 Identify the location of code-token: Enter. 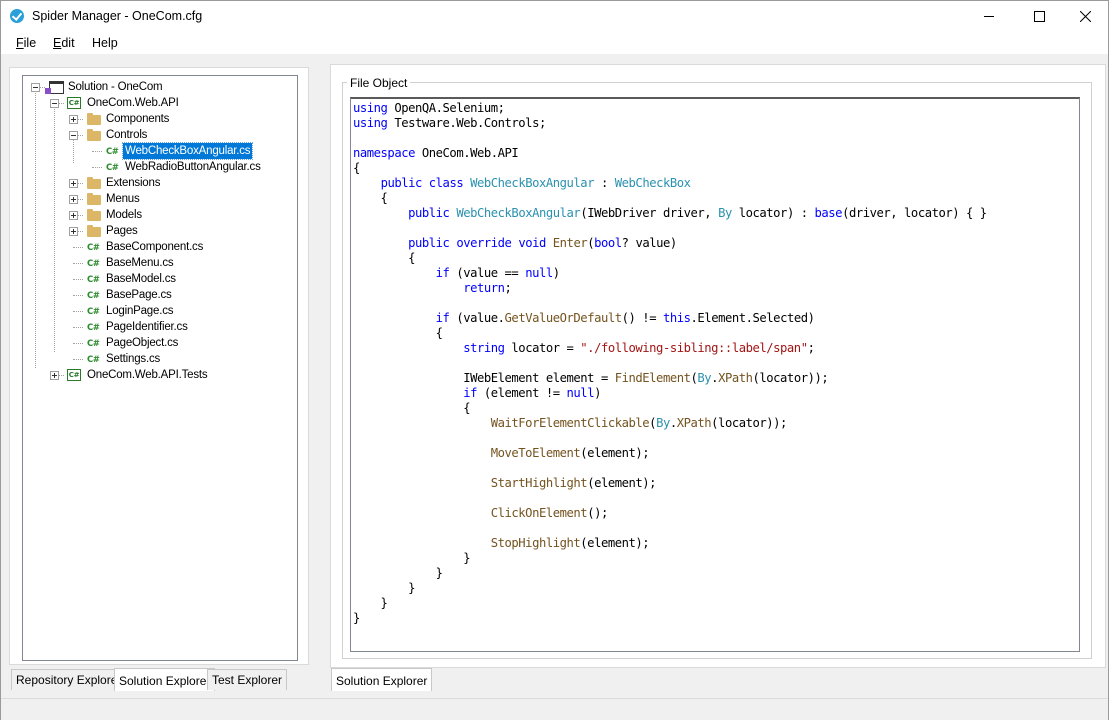
(570, 243).